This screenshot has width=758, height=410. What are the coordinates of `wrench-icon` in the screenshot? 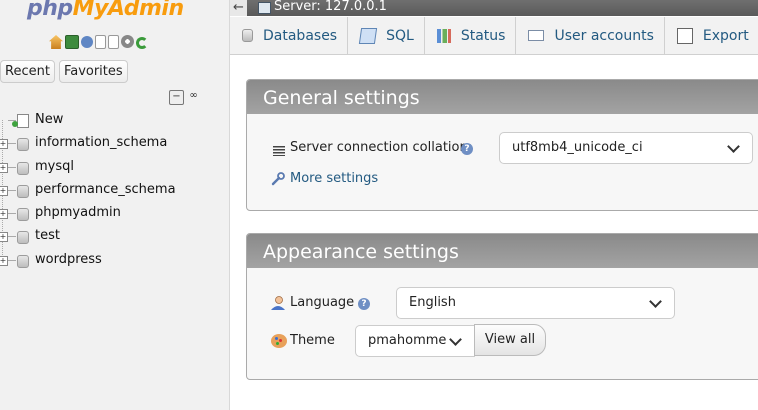 It's located at (278, 179).